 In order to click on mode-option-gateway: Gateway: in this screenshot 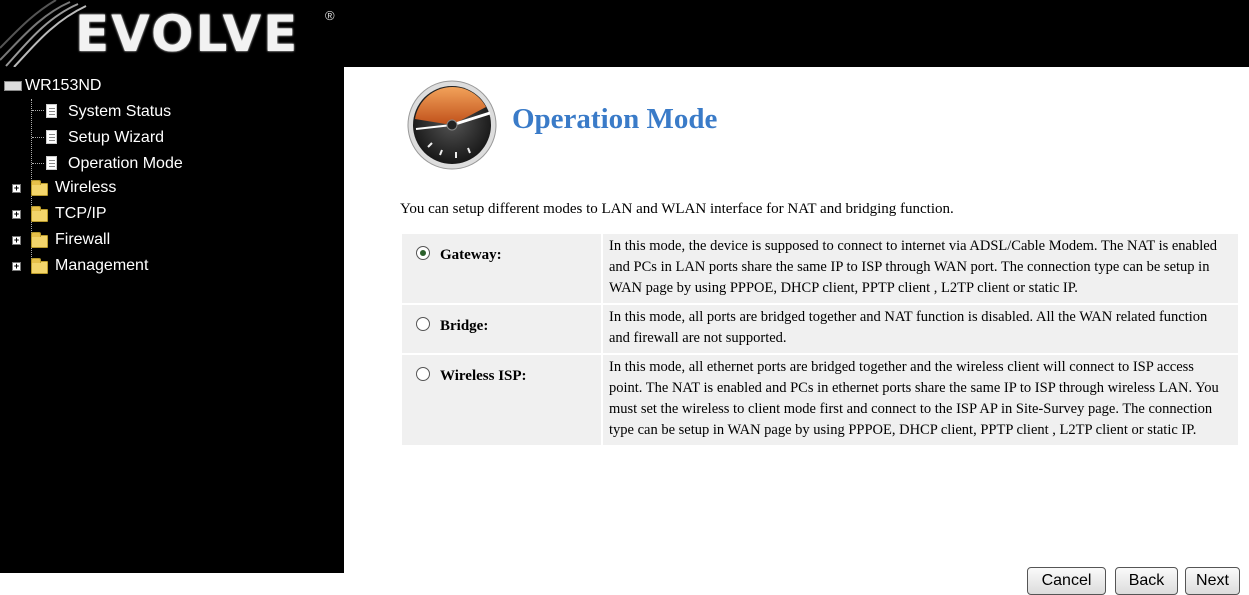, I will do `click(501, 268)`.